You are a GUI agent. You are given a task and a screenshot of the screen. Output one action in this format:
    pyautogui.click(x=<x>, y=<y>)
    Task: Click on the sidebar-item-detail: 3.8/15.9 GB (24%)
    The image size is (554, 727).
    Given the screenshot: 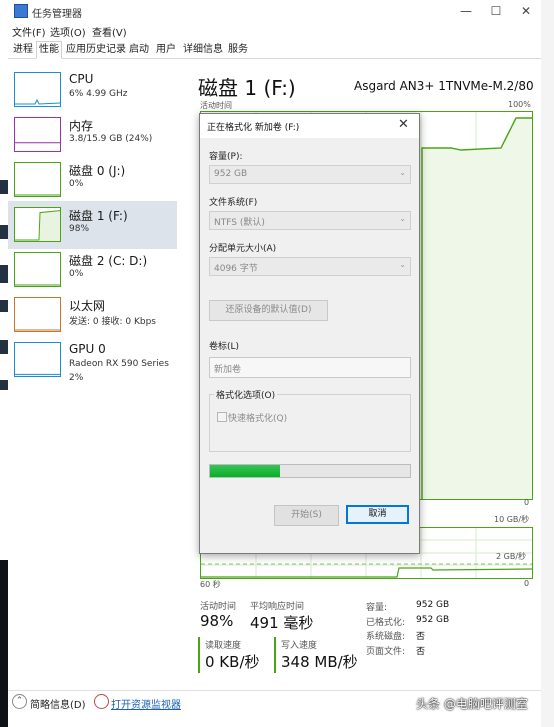 What is the action you would take?
    pyautogui.click(x=111, y=139)
    